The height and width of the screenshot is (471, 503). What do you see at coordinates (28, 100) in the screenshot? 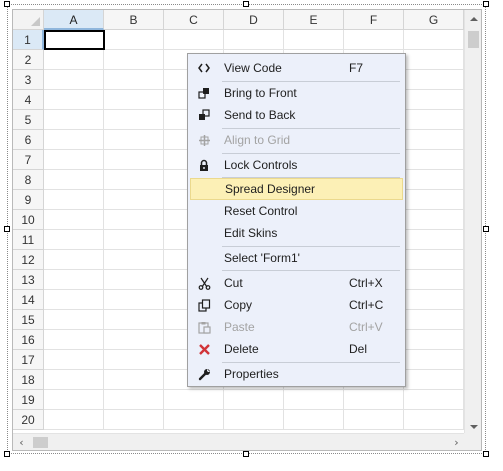
I see `row-header: 4` at bounding box center [28, 100].